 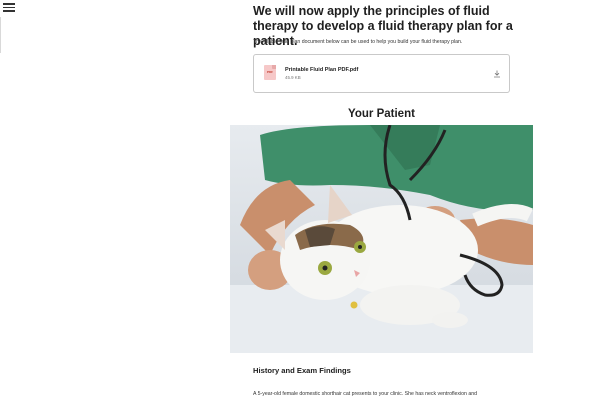 I want to click on sidebar-edge, so click(x=0, y=35).